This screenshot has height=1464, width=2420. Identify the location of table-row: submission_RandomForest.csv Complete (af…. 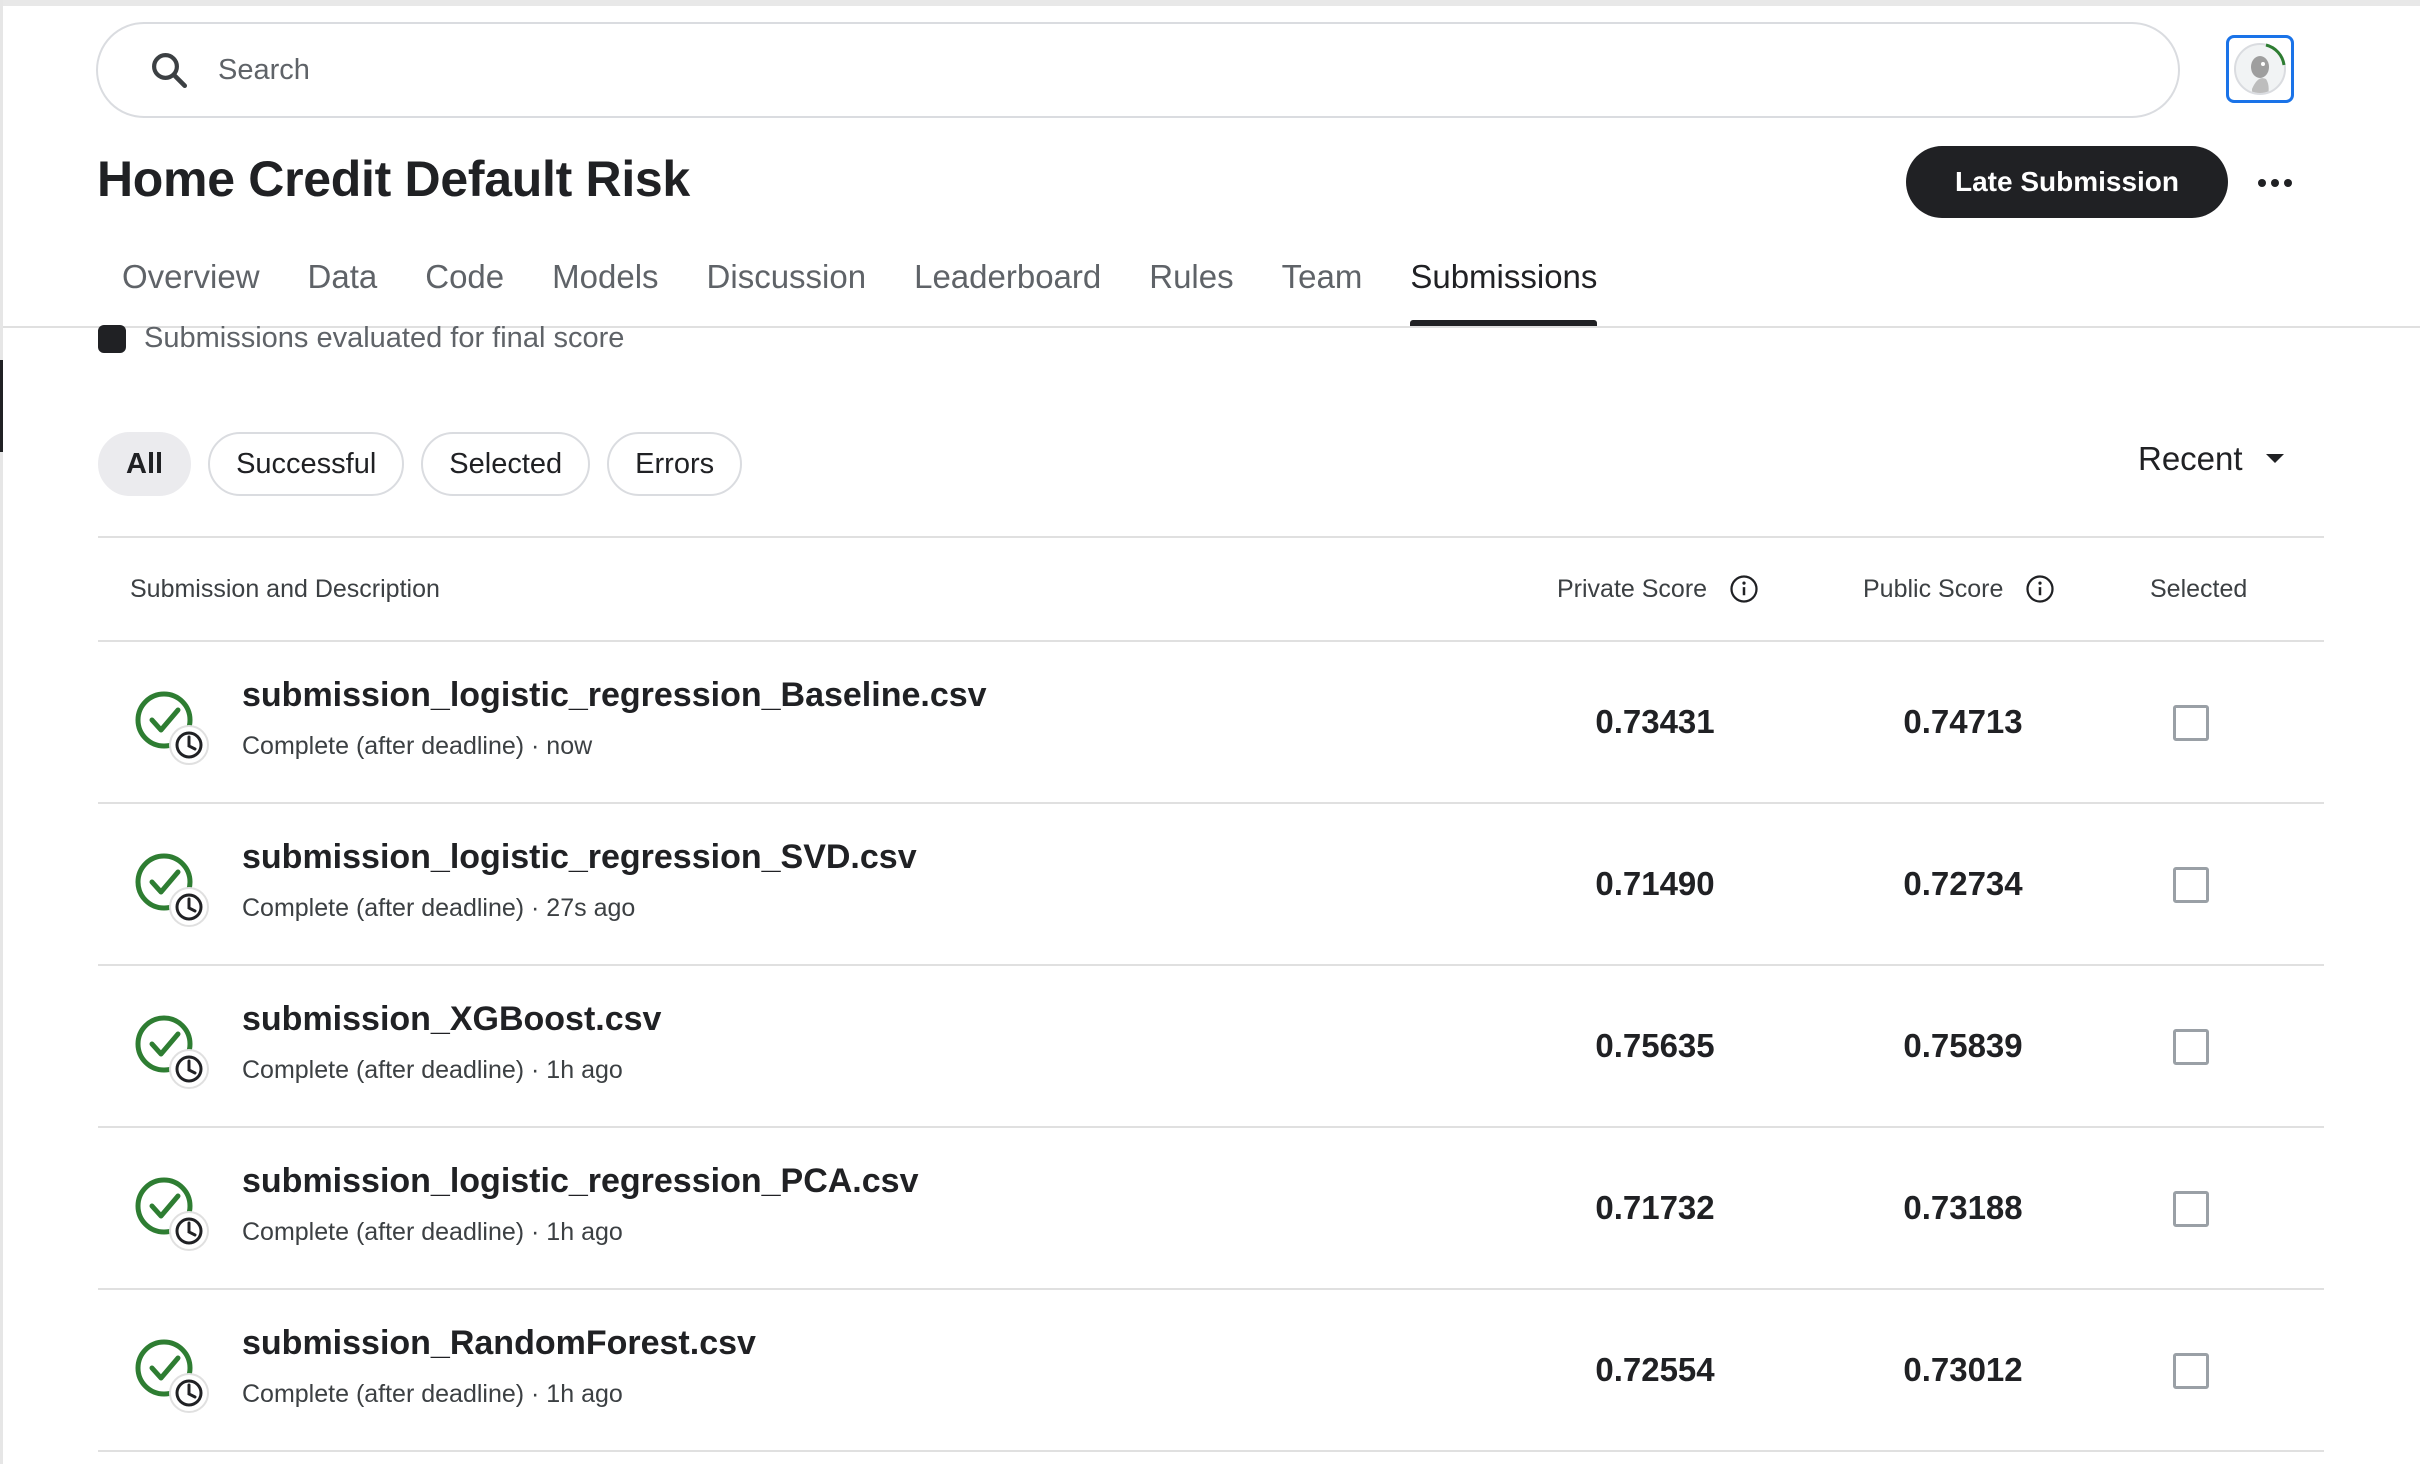
(1211, 1371).